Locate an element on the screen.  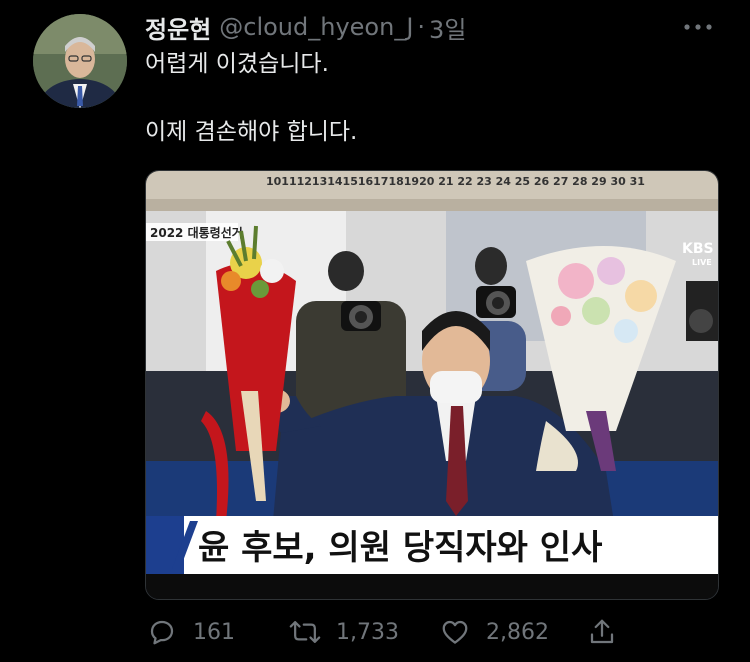
tweet-text: 어렵게 이겼습니다. 이제 겸손해야 합니다. is located at coordinates (430, 98).